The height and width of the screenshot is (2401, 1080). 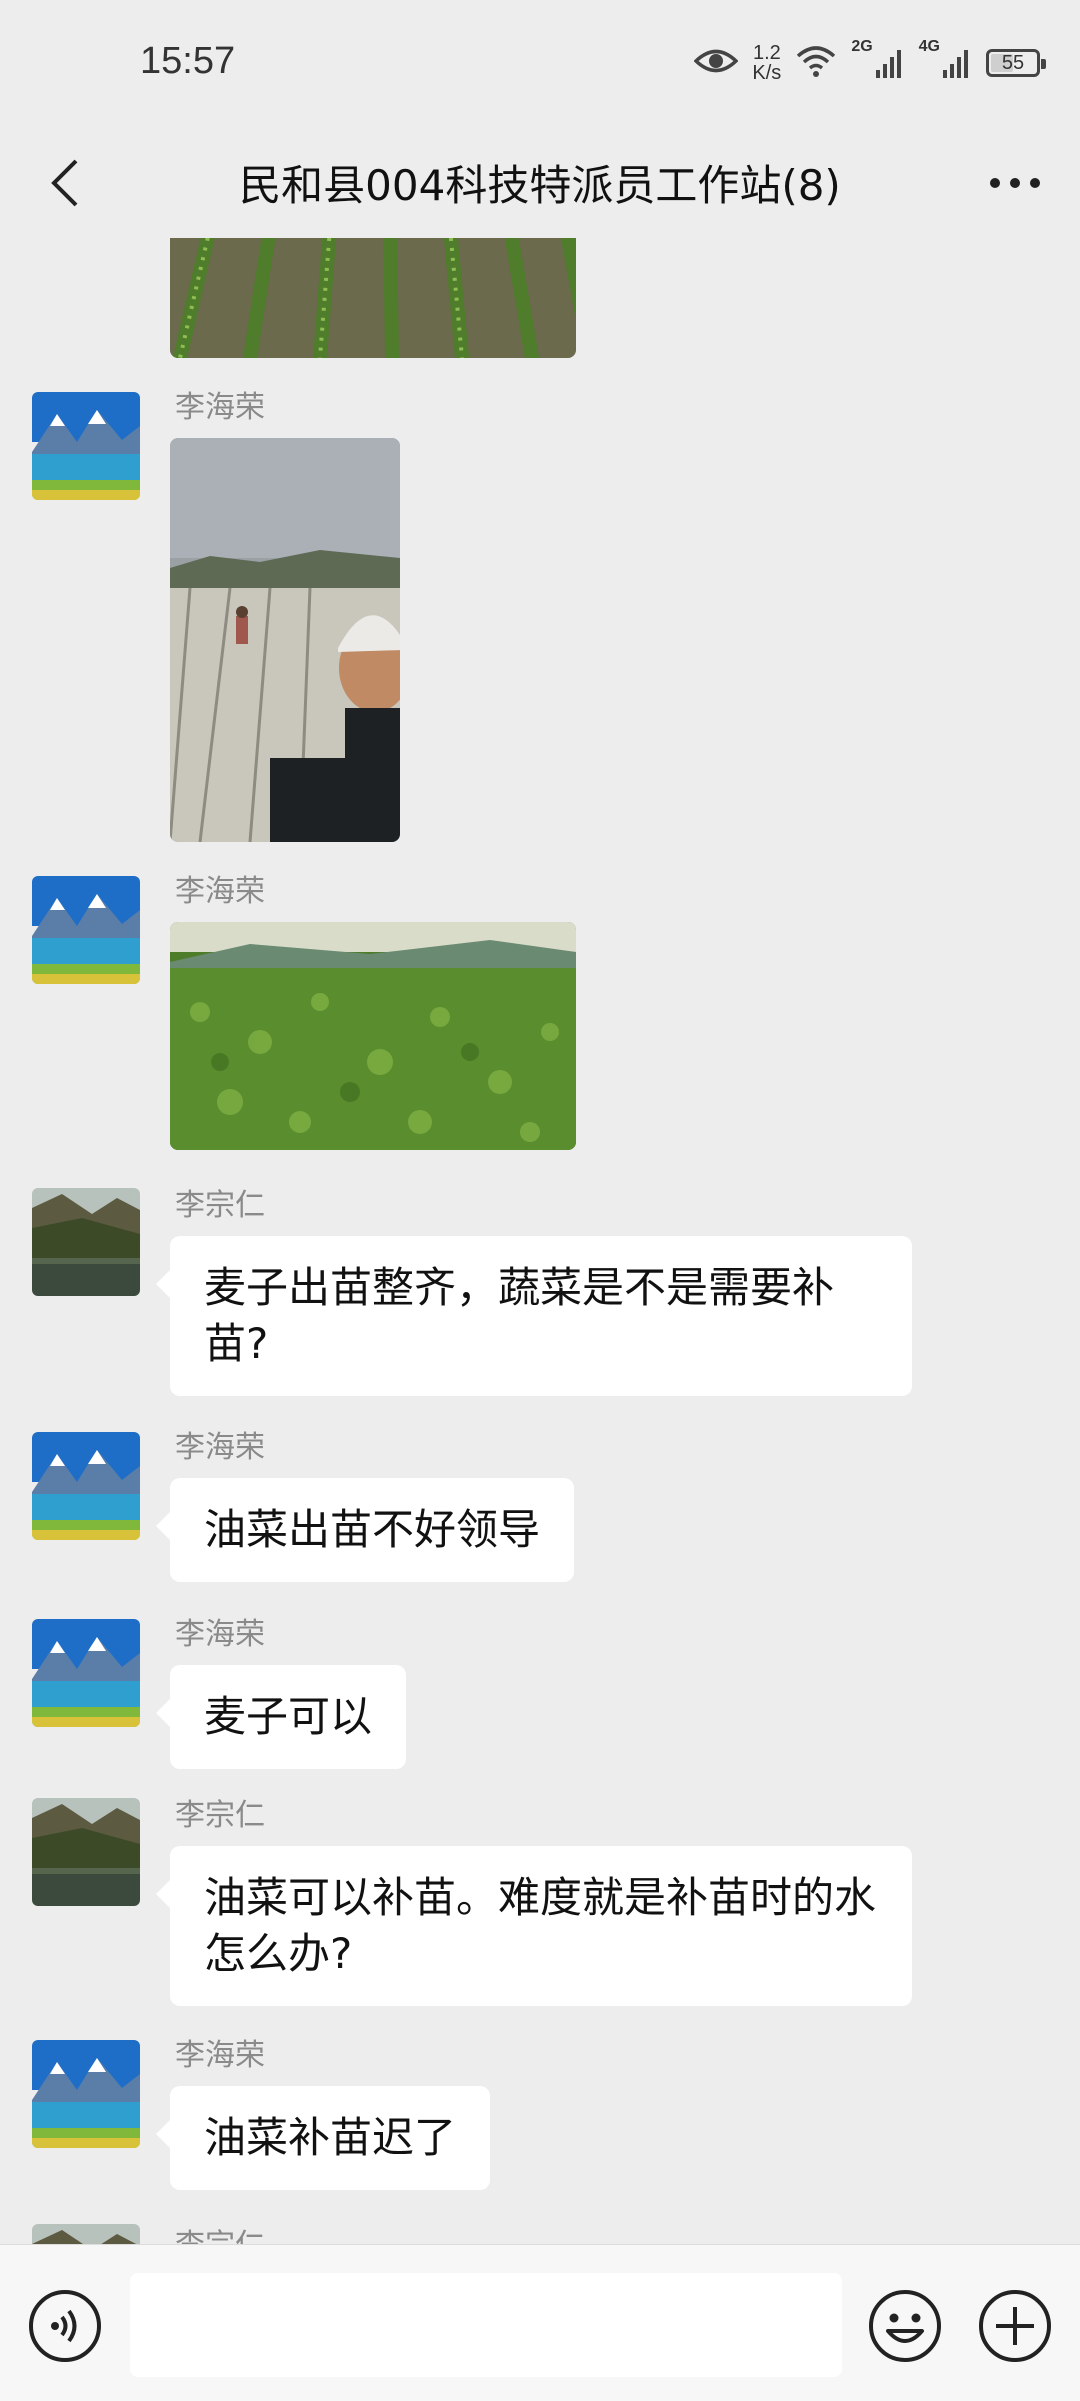 I want to click on chat-image-farmer-selfie, so click(x=285, y=640).